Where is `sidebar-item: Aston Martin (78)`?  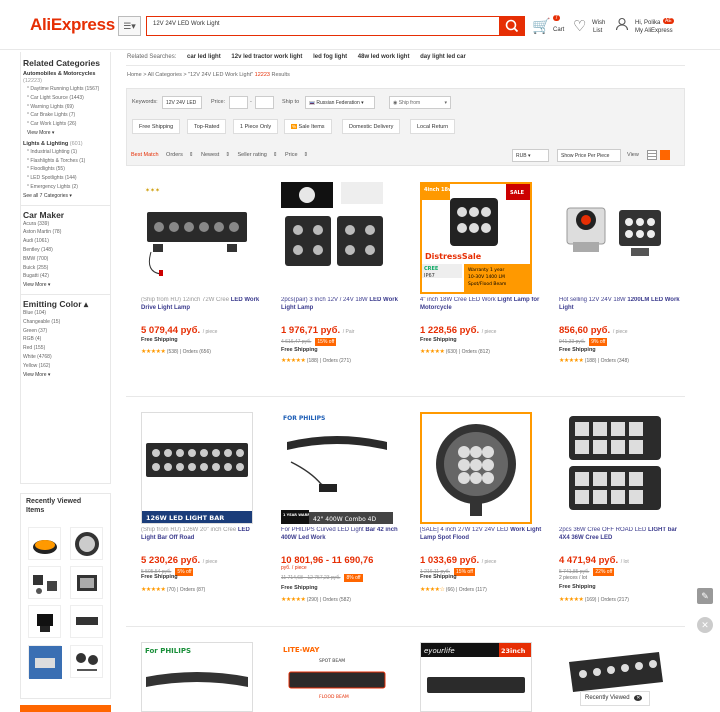 sidebar-item: Aston Martin (78) is located at coordinates (65, 232).